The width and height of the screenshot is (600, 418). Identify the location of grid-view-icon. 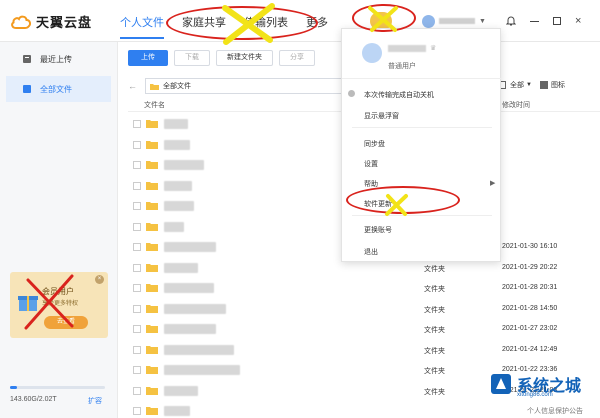
(543, 85).